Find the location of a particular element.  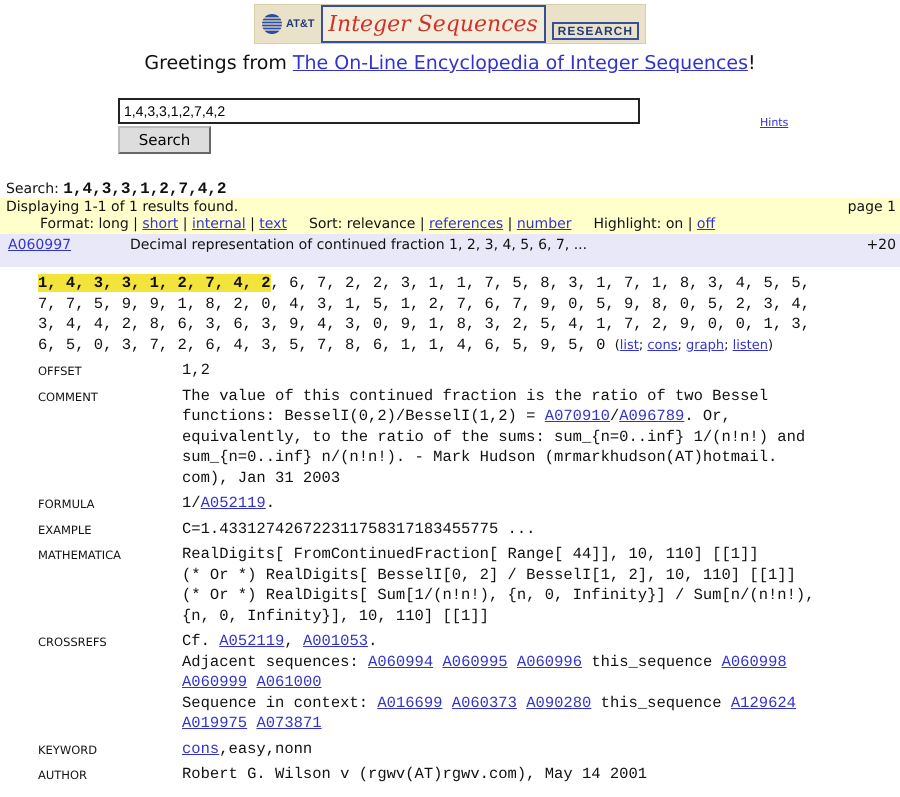

greeting-text: Greetings from The On-Line Encyclopedia of Integer Sequences! is located at coordinates (450, 63).